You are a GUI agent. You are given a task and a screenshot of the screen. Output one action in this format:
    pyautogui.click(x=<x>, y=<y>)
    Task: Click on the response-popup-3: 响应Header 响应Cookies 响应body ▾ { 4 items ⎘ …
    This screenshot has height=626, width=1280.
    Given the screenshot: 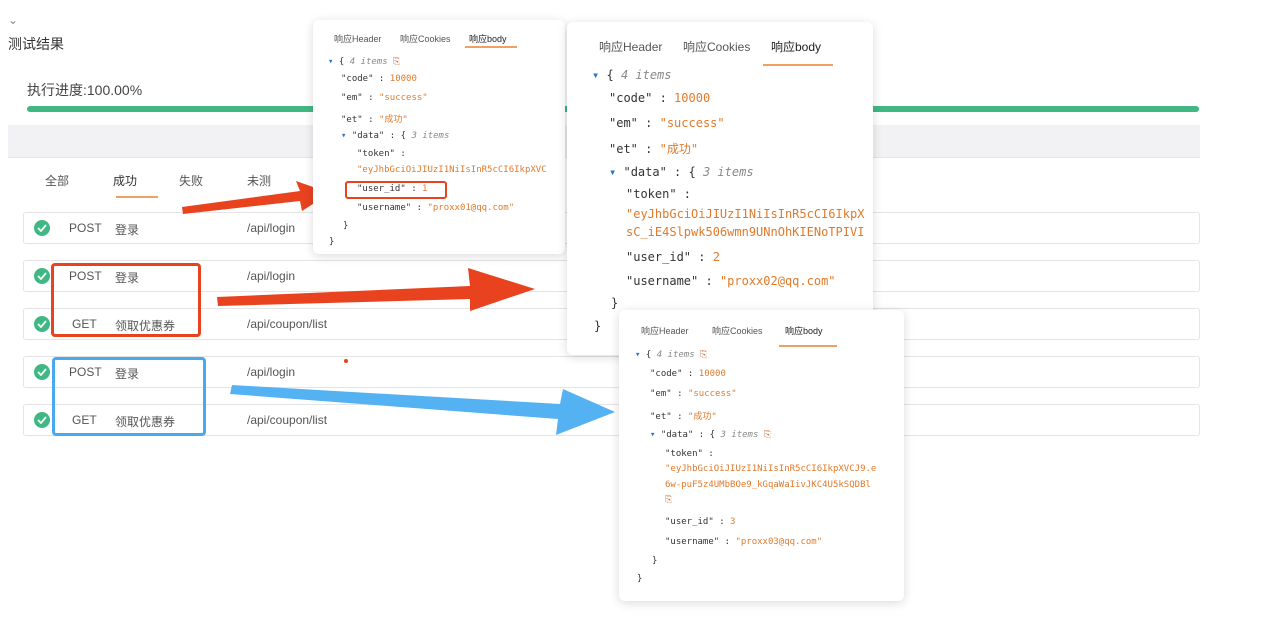 What is the action you would take?
    pyautogui.click(x=761, y=455)
    